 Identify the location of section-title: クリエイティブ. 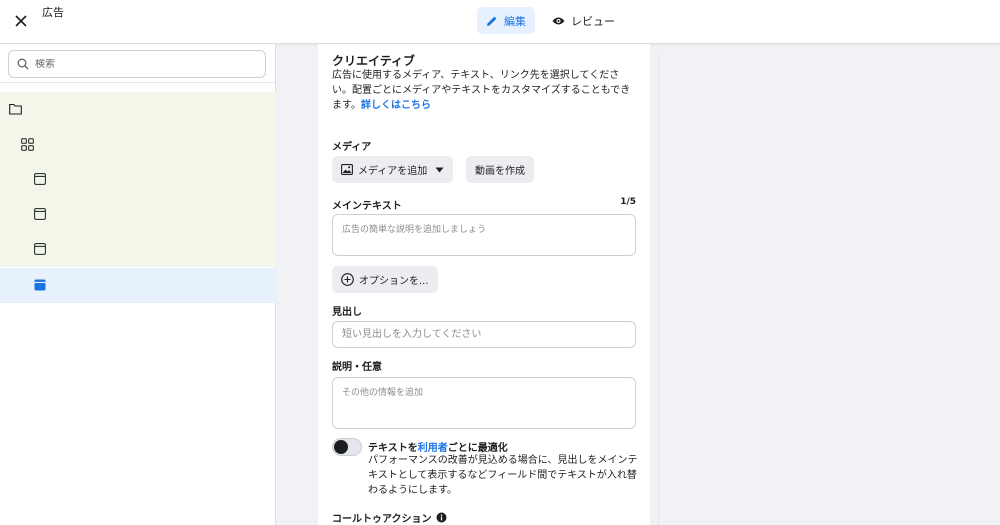
(374, 61).